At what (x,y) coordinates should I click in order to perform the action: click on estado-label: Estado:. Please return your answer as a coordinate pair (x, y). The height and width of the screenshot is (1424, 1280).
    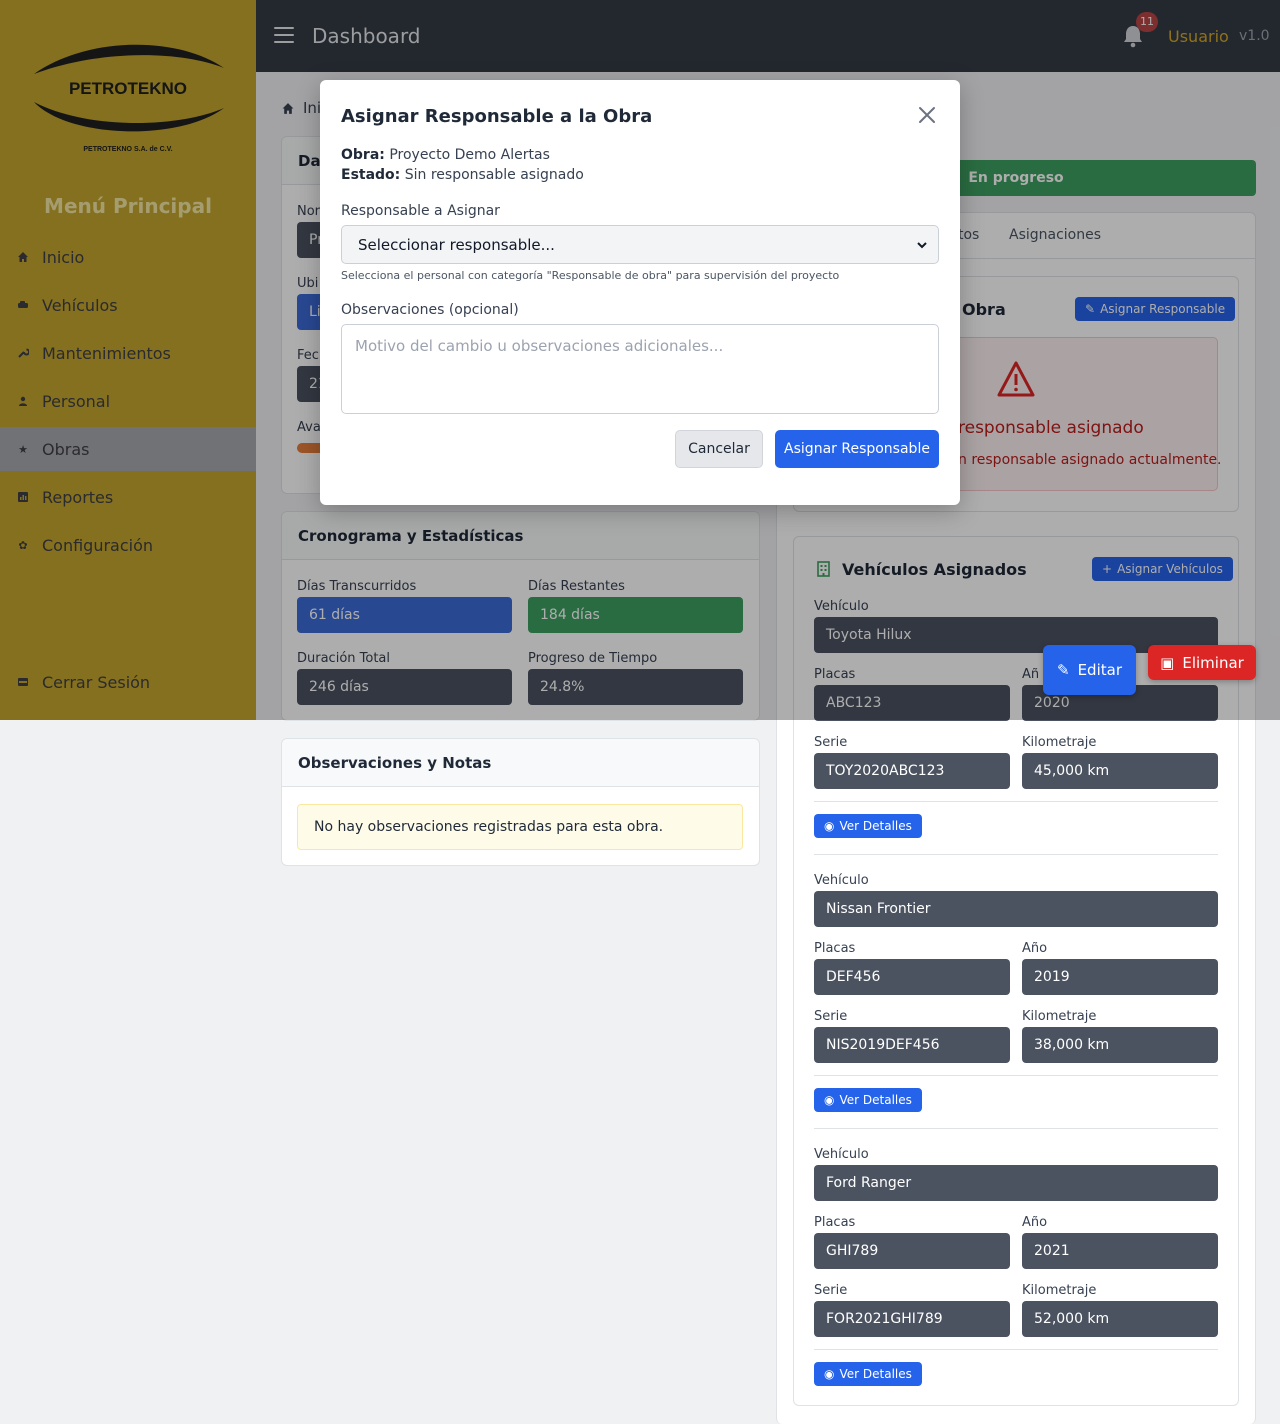
    Looking at the image, I should click on (371, 175).